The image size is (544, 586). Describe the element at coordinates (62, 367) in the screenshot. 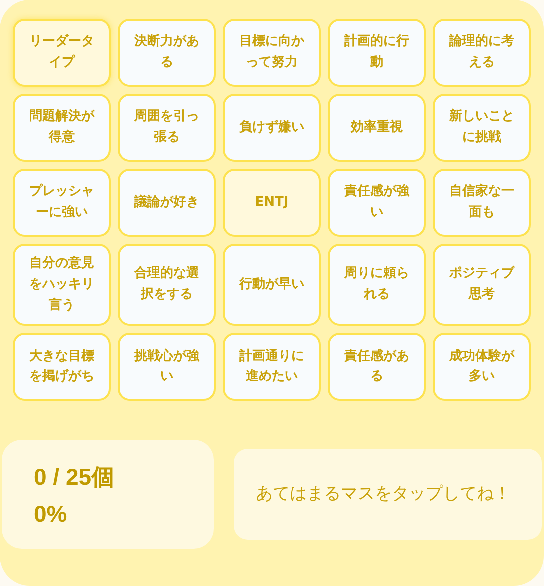

I see `bingo-cell: 大きな目標を掲げがち` at that location.